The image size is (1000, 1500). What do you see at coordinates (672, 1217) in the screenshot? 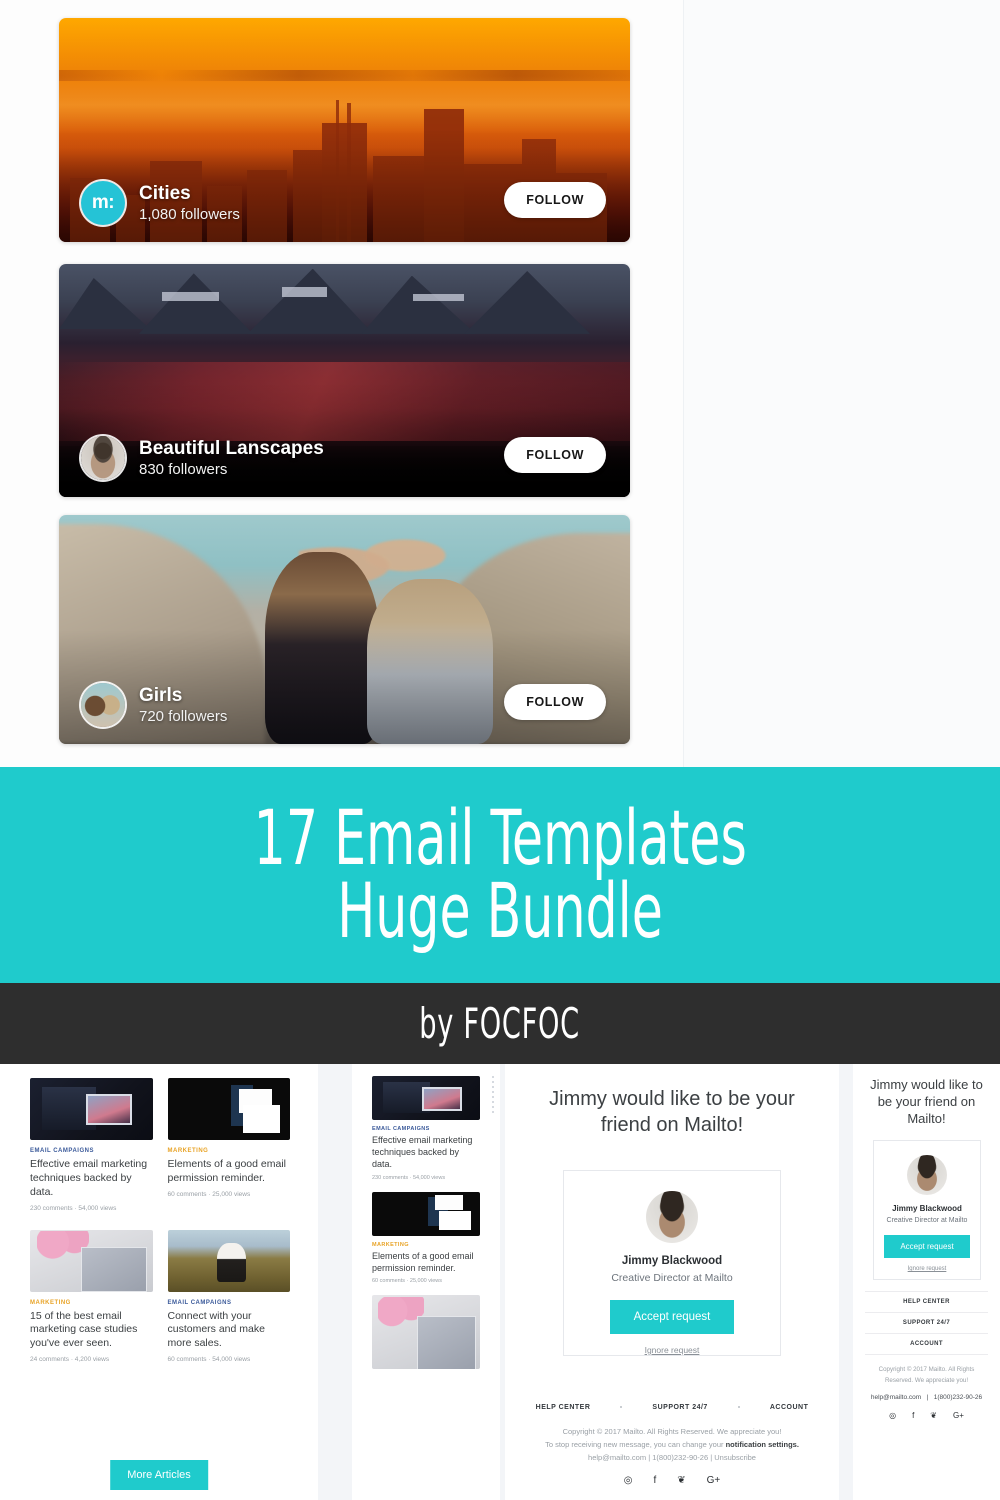
I see `avatar` at bounding box center [672, 1217].